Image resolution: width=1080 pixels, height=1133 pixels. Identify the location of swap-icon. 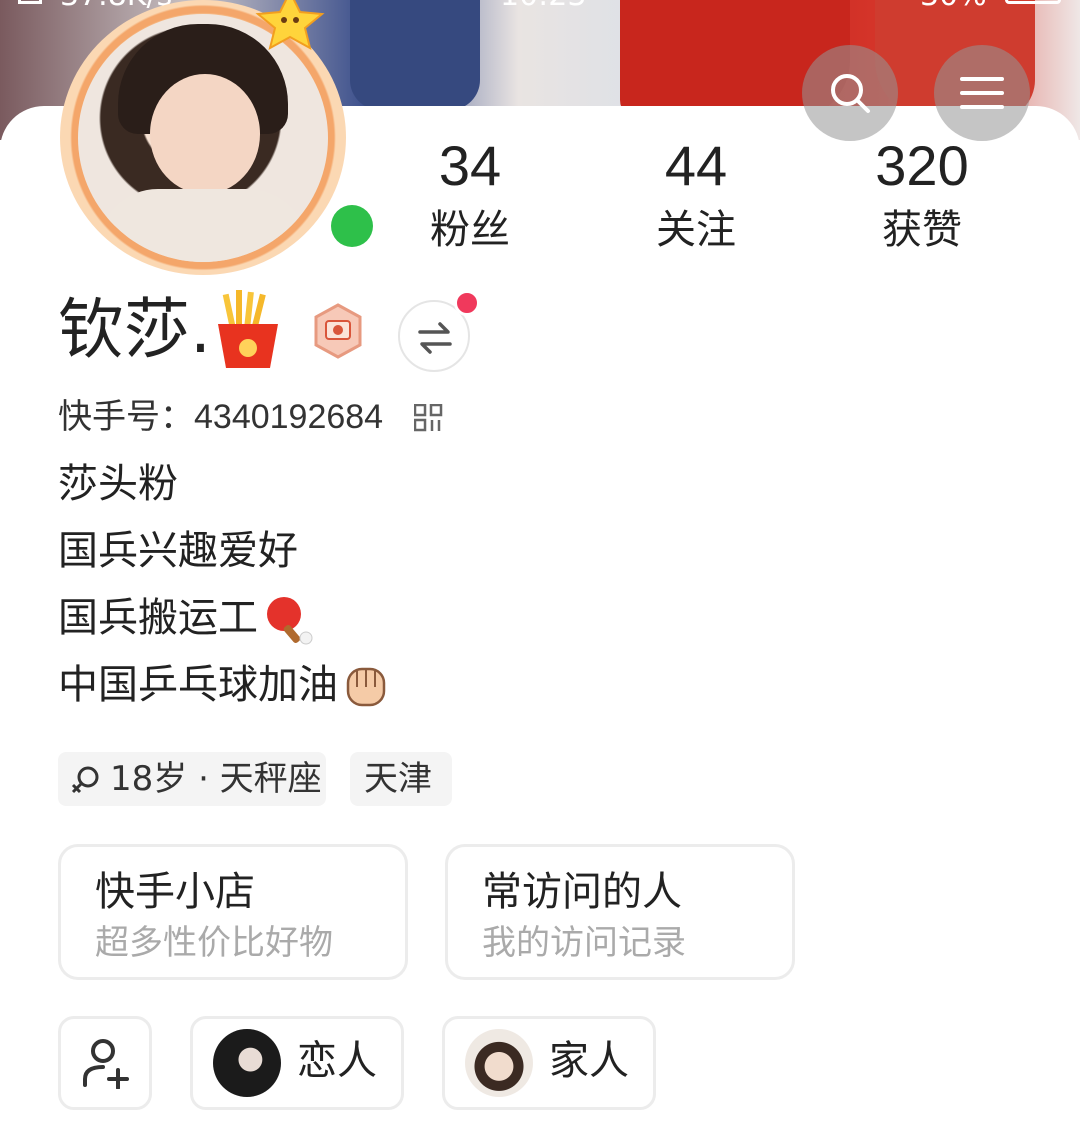
(435, 338).